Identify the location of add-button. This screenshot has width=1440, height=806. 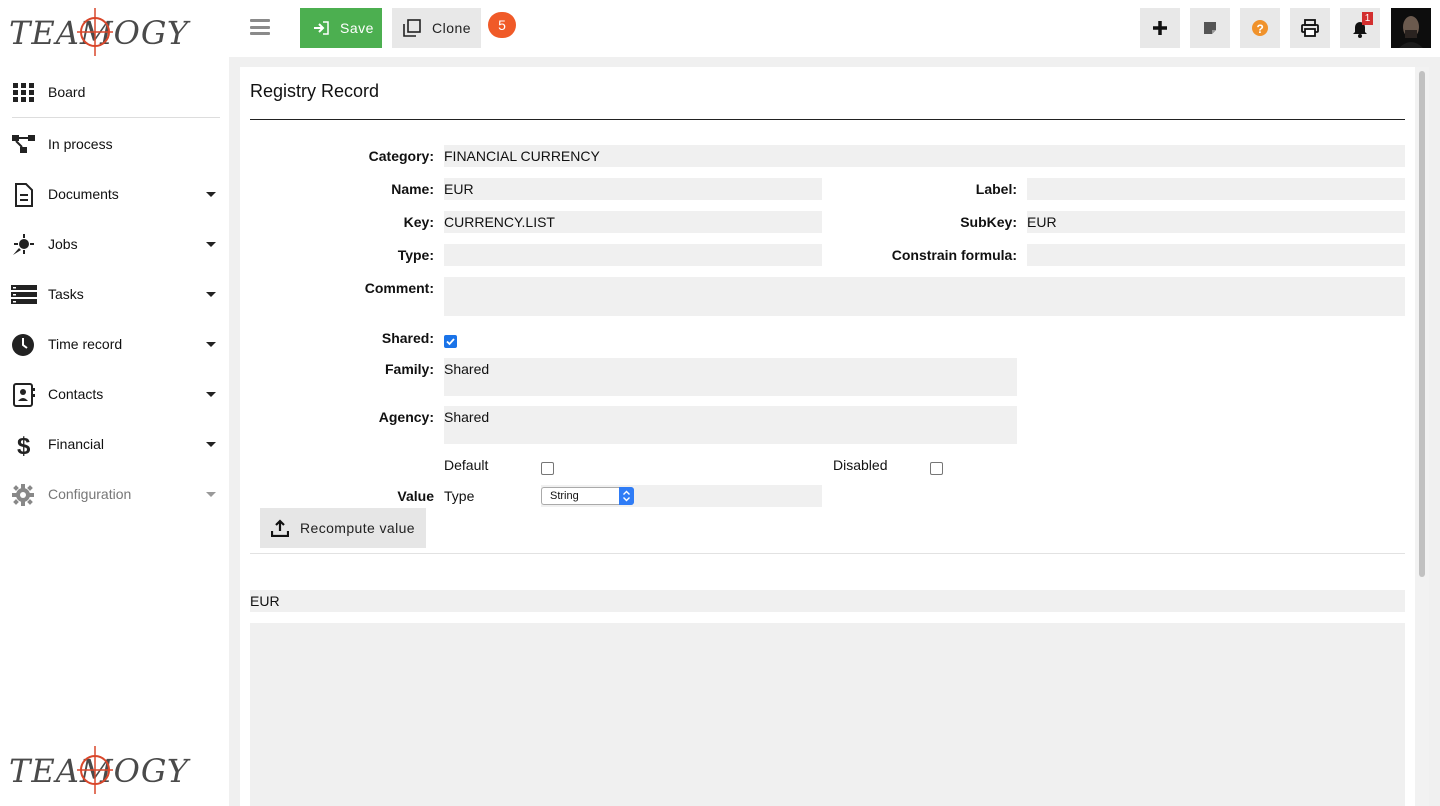
(1160, 28).